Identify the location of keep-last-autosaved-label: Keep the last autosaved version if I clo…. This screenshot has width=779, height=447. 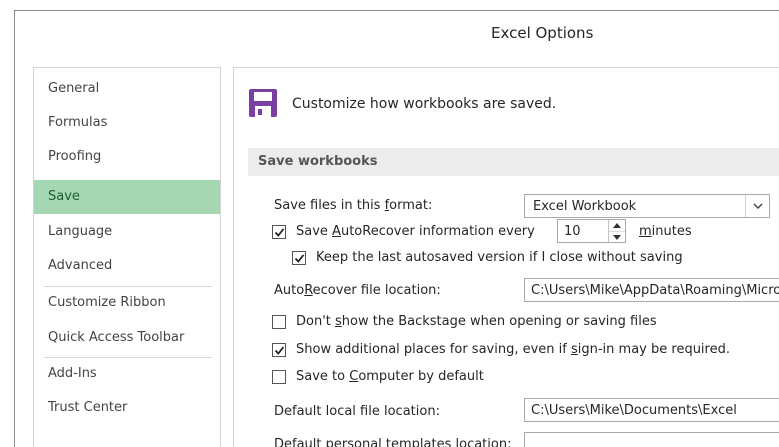
(499, 257).